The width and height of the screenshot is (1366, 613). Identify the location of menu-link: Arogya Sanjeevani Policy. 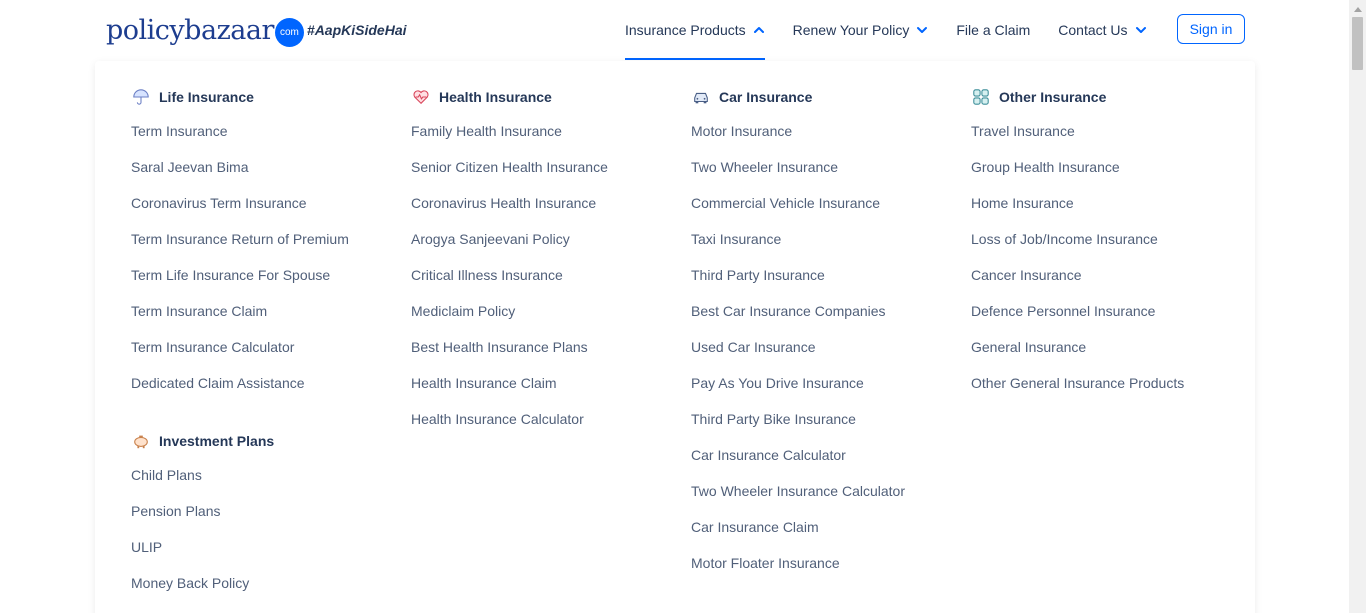
(546, 239).